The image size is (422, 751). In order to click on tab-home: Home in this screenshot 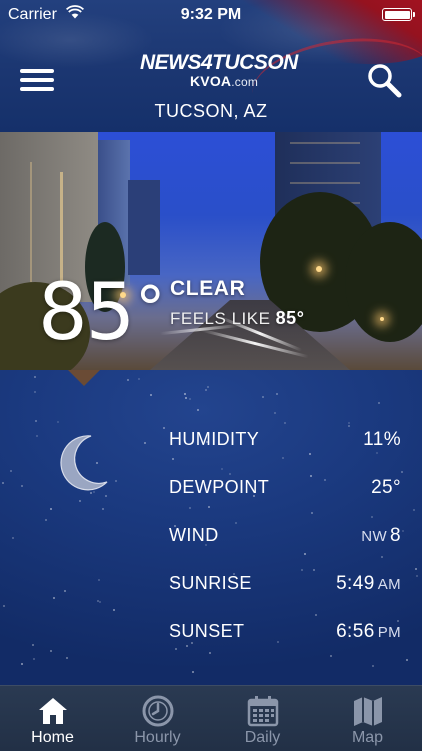, I will do `click(52, 718)`.